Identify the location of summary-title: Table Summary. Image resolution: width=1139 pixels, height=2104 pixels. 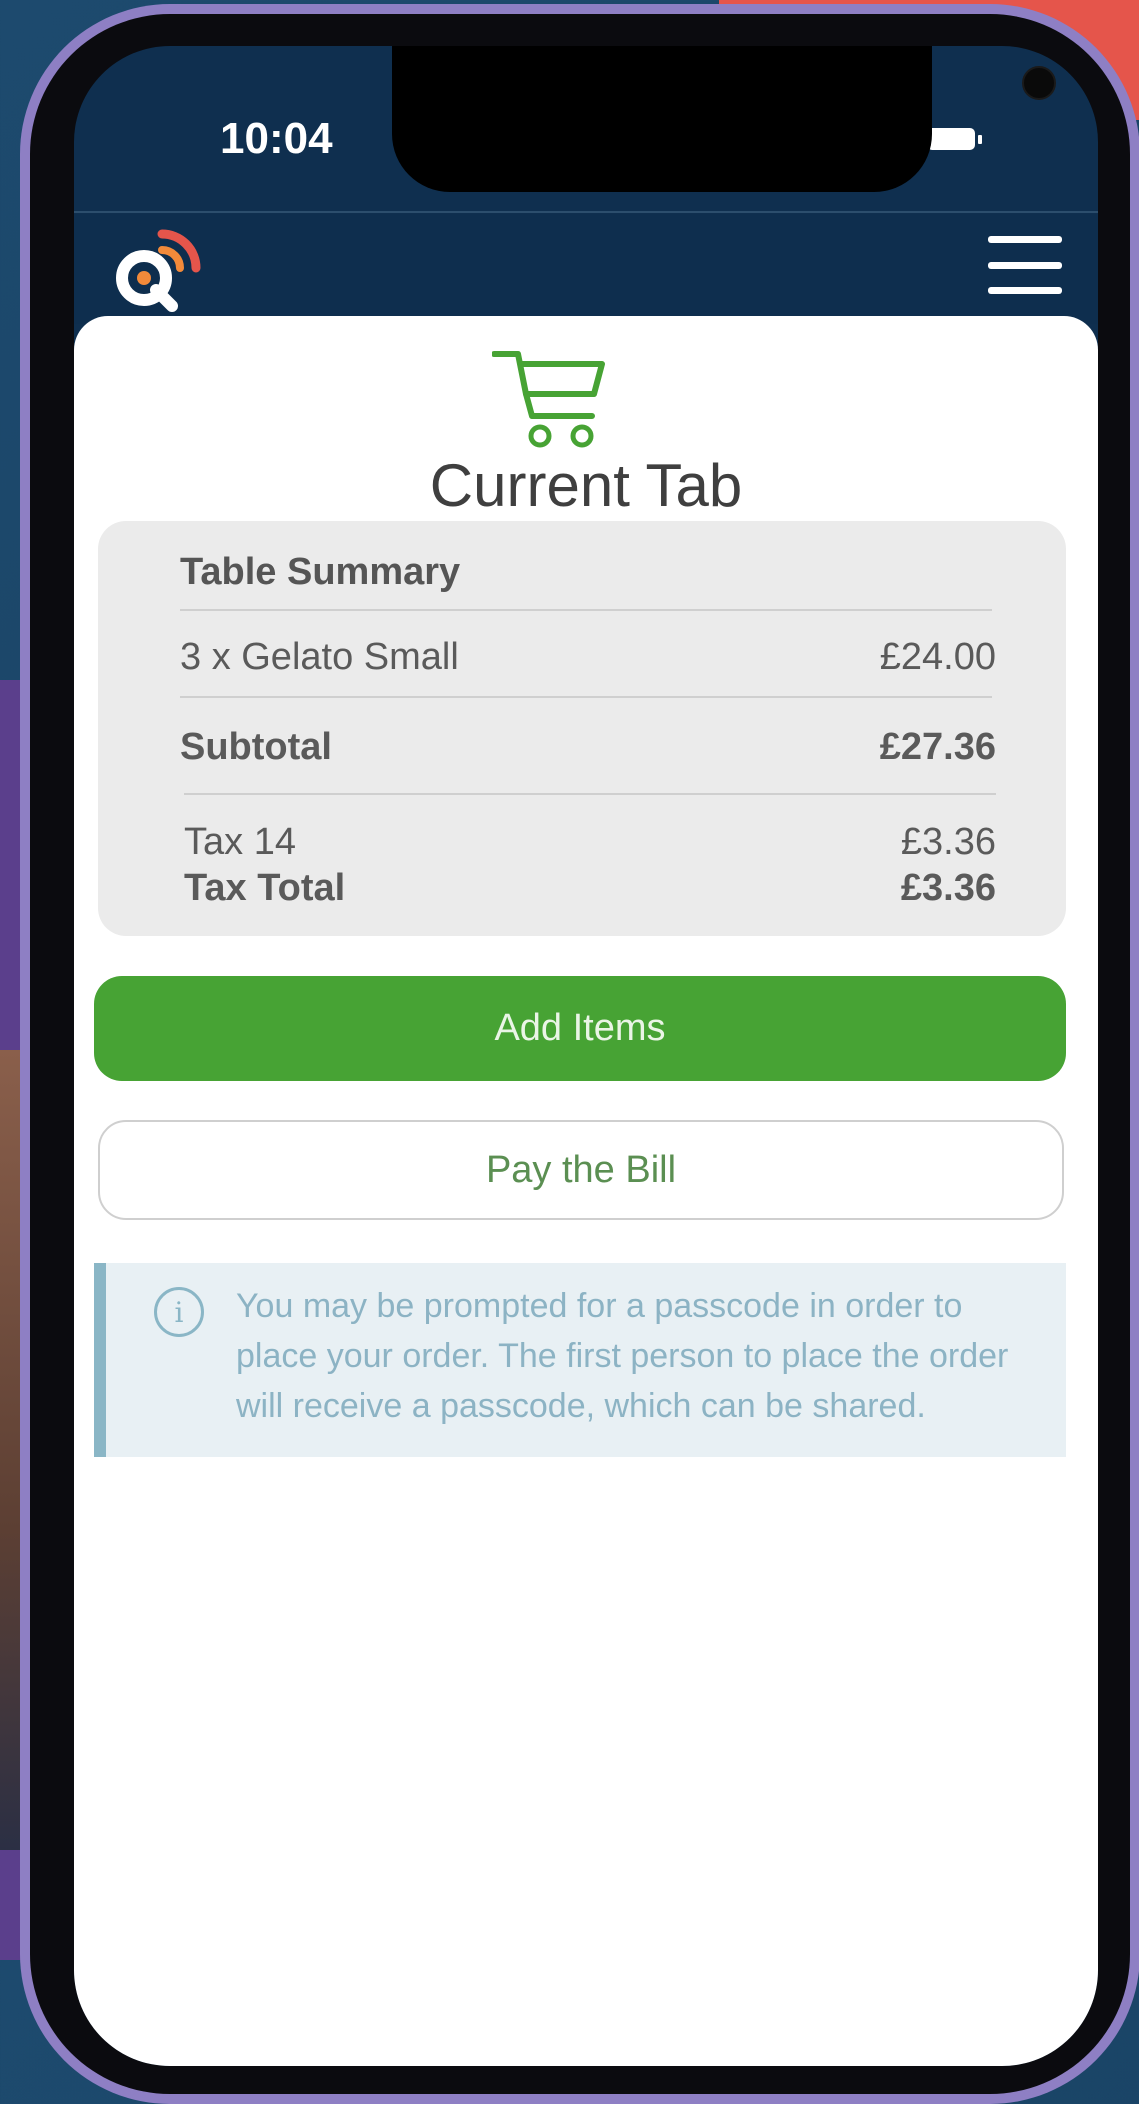
(320, 572).